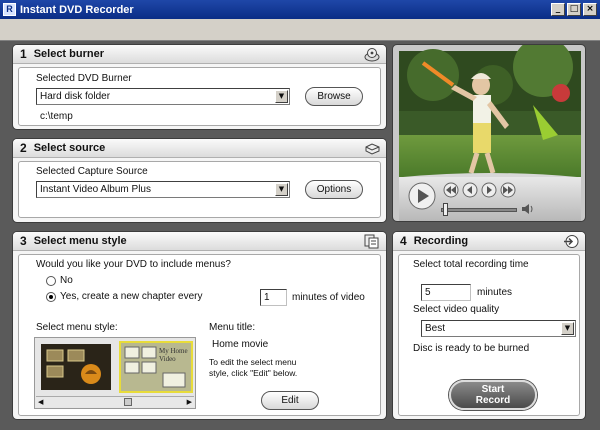 This screenshot has height=430, width=600. Describe the element at coordinates (471, 264) in the screenshot. I see `recording-time-label: Select total recording time` at that location.